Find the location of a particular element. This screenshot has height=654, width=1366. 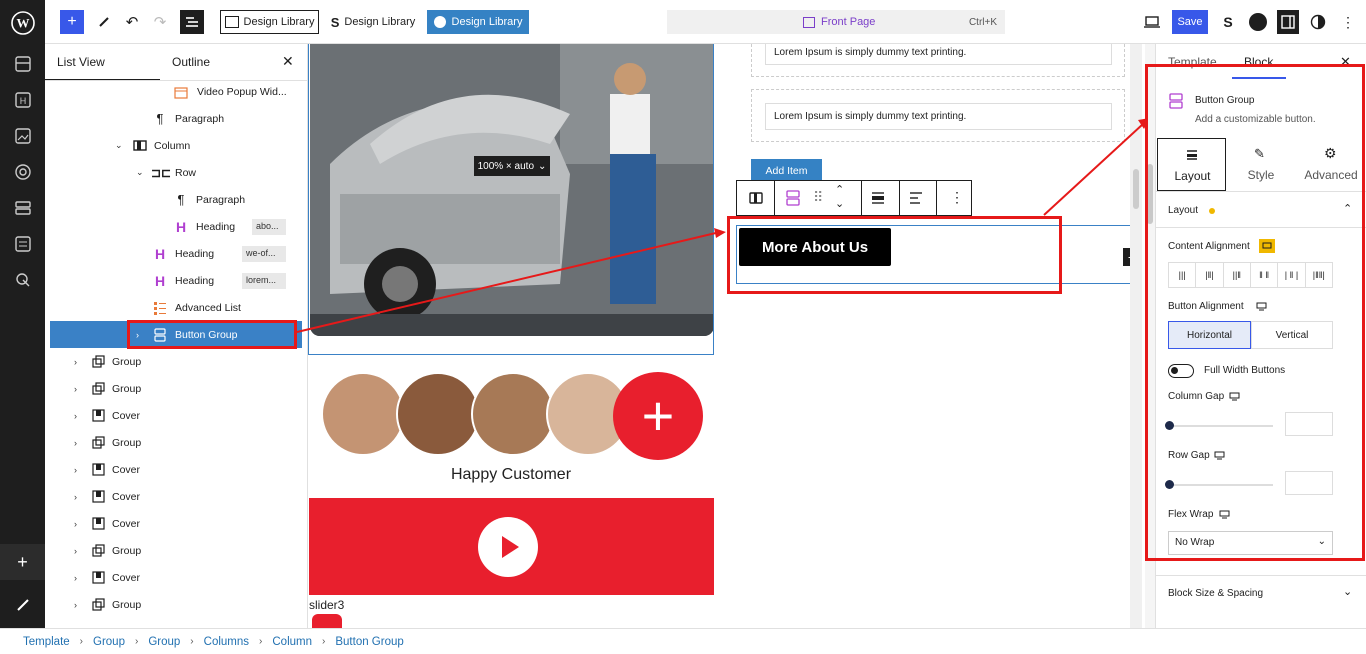

list-item-label: Advanced List is located at coordinates (208, 307).